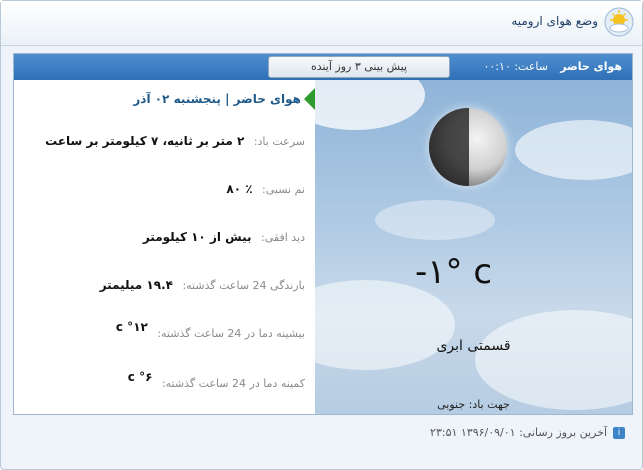 The width and height of the screenshot is (643, 470). Describe the element at coordinates (136, 285) in the screenshot. I see `rain-value: ۱۹.۴ میلیمتر` at that location.